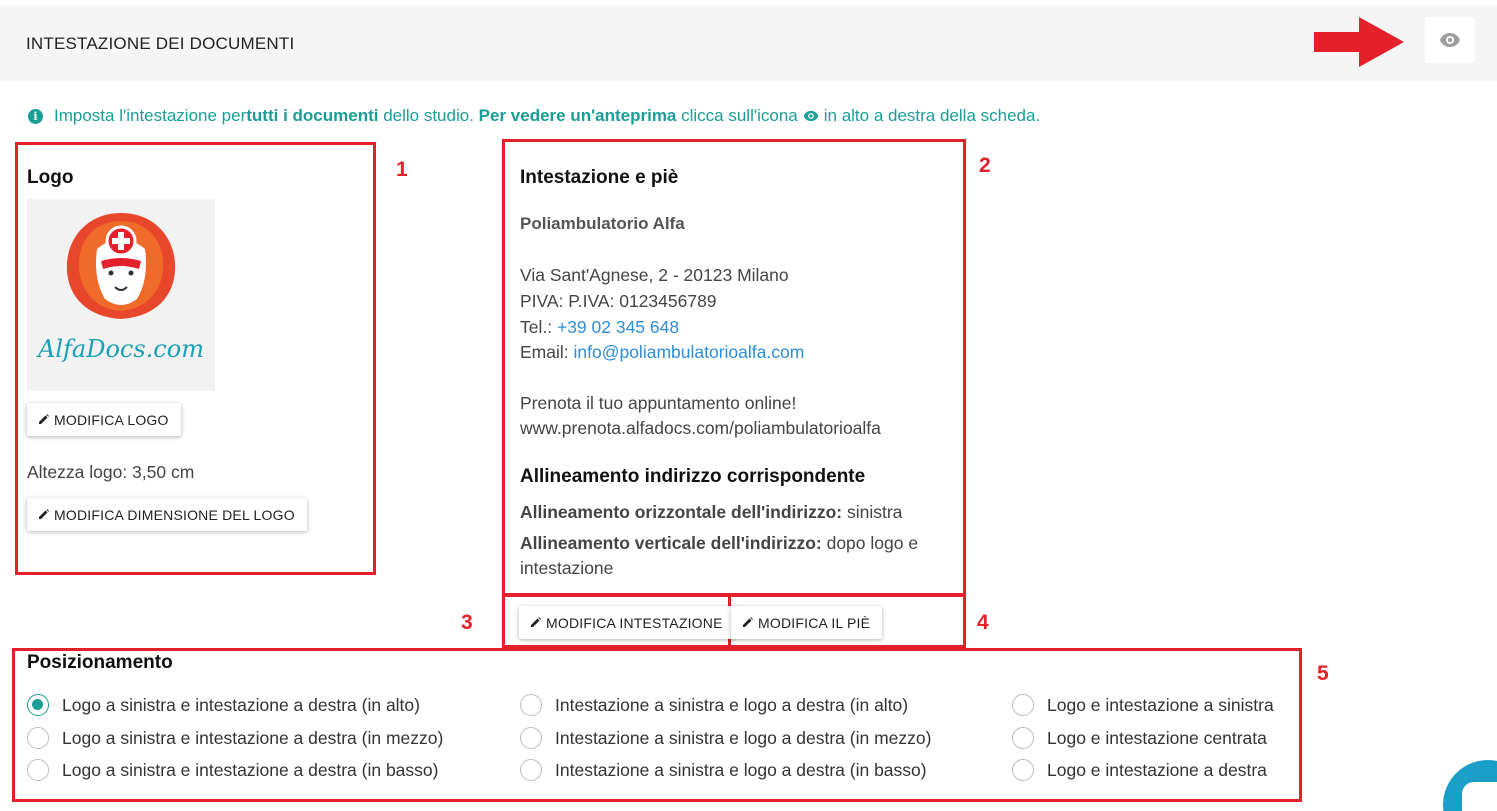 The width and height of the screenshot is (1497, 811). I want to click on logo-height-text: Altezza logo: 3,50 cm, so click(111, 472).